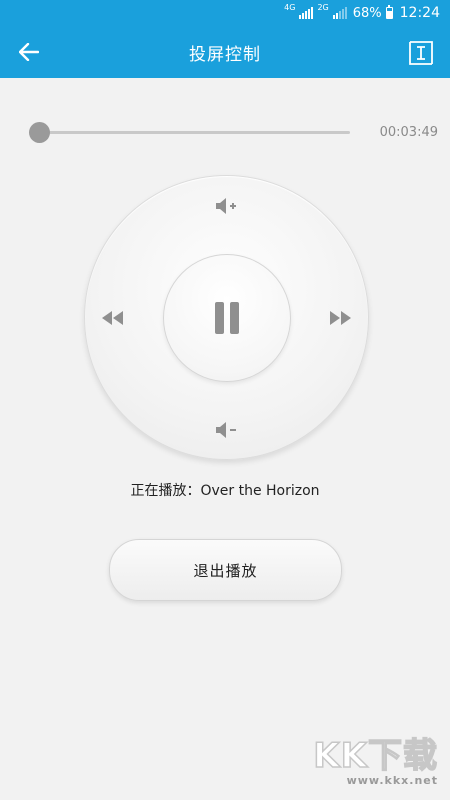  I want to click on now-playing-text: 正在播放：Over the Horizon, so click(225, 491).